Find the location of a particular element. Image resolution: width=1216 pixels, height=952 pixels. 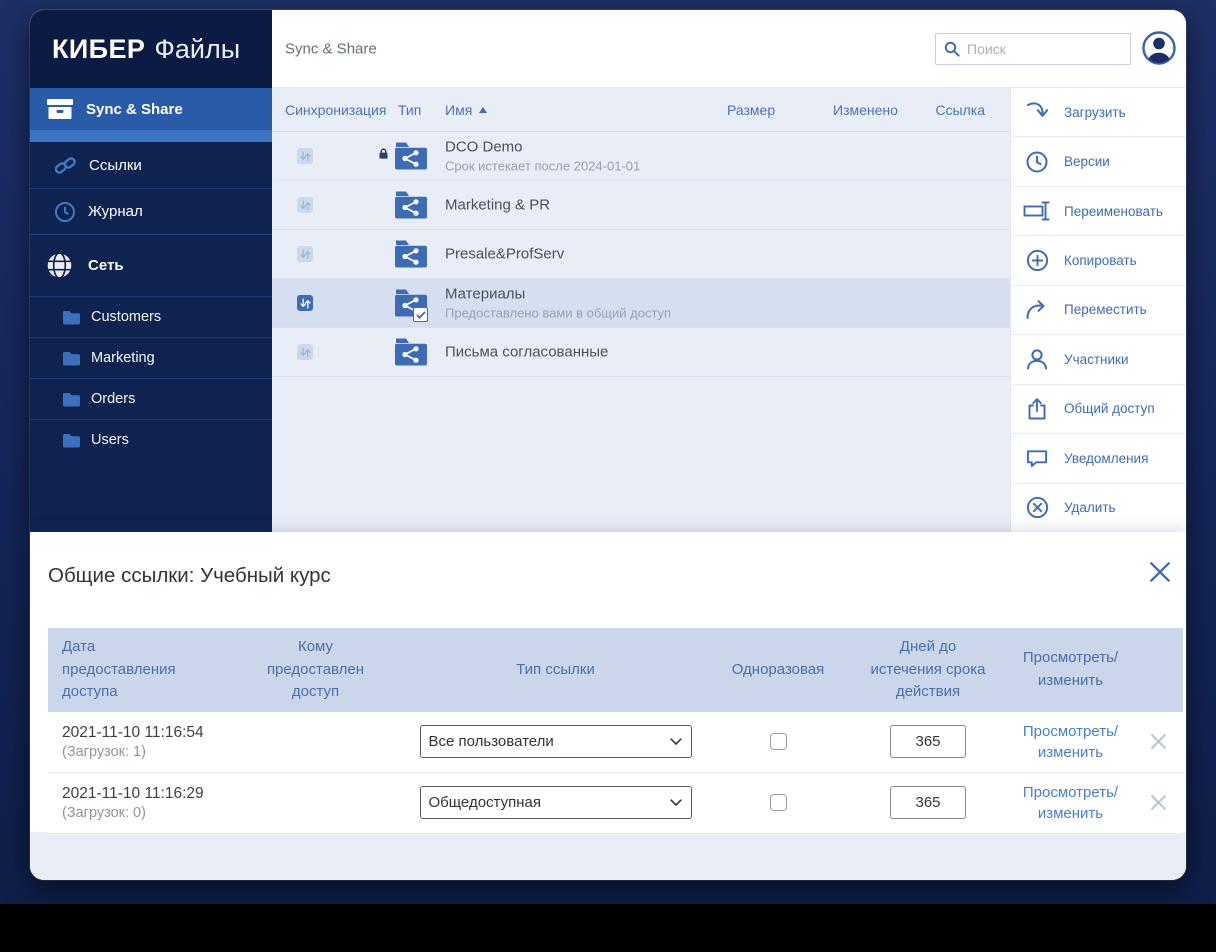

link-row-action: Просмотреть/изменить is located at coordinates (1070, 803).